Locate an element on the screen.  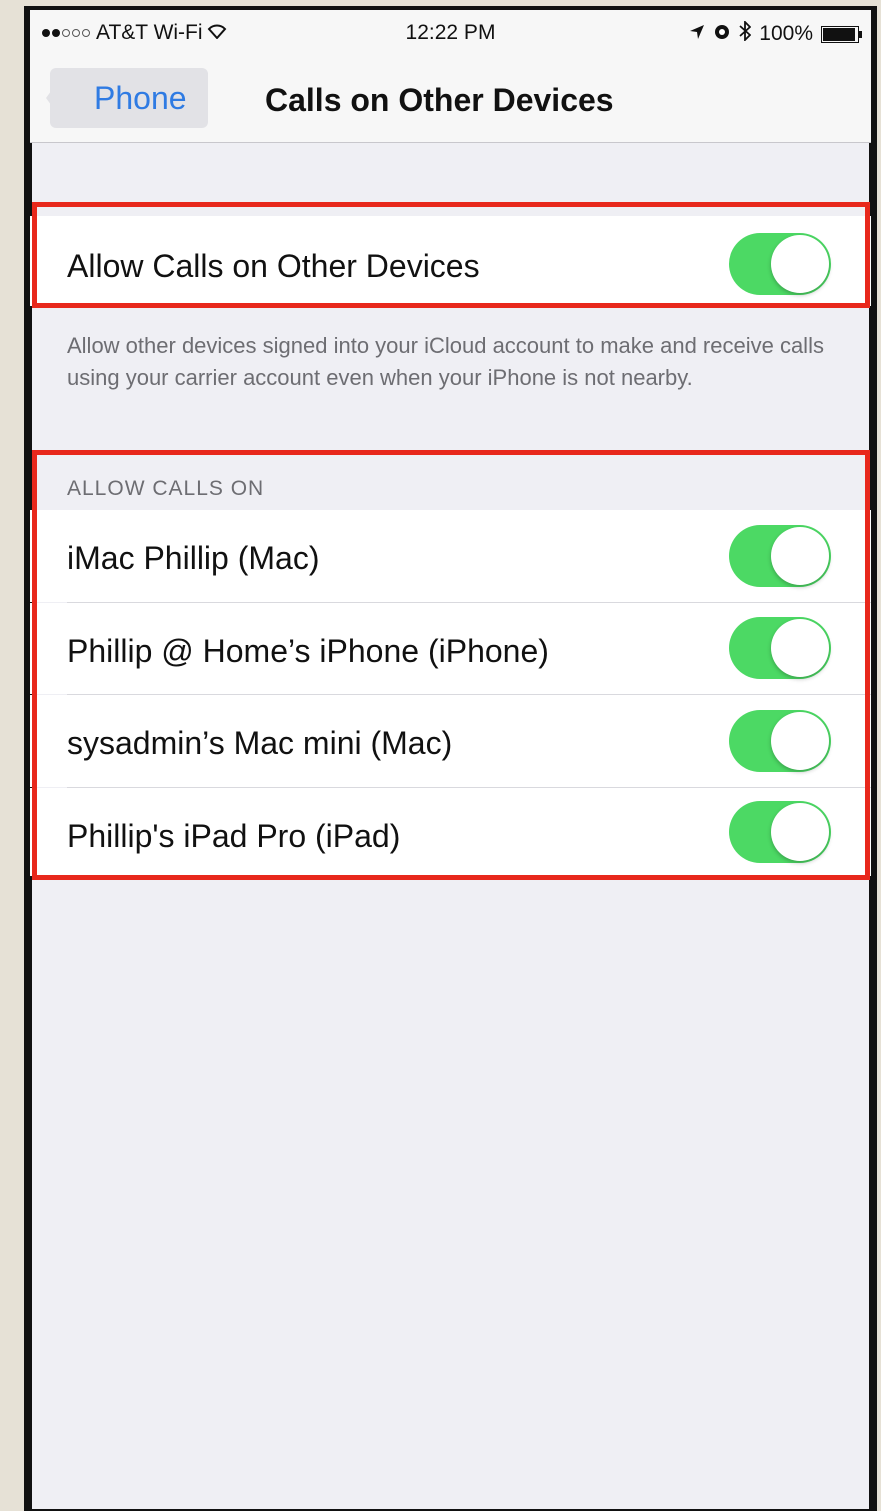
battery-percent: 100% is located at coordinates (786, 33).